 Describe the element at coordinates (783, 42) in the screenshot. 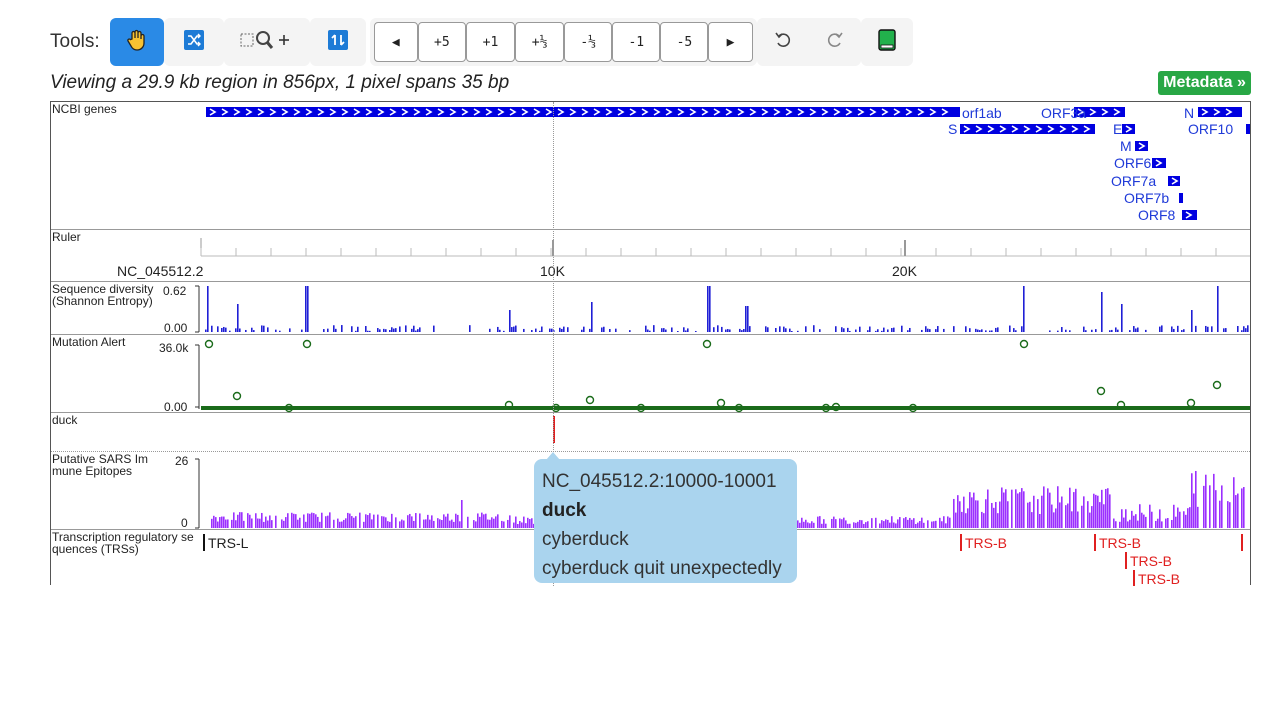

I see `undo-icon` at that location.